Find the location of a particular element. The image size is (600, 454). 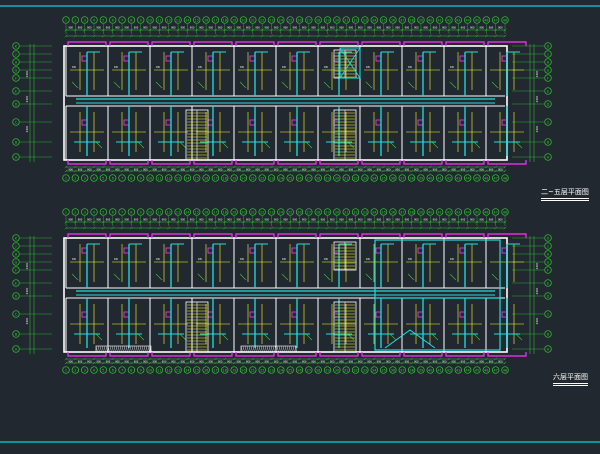

axis-number-top: 8 is located at coordinates (131, 20).